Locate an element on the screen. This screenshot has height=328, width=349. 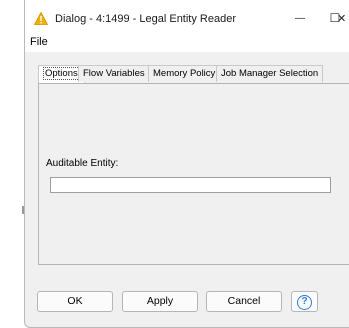
menu-bar: File is located at coordinates (187, 43).